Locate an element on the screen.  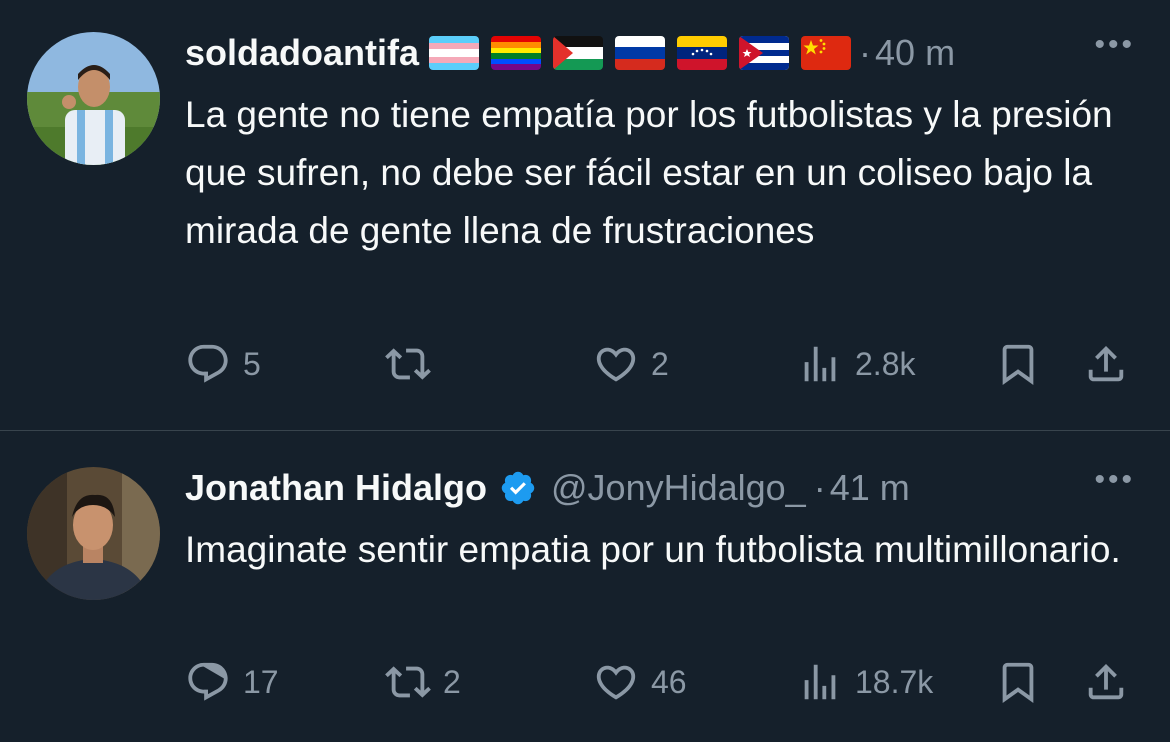
view-count: 18.7k is located at coordinates (894, 681).